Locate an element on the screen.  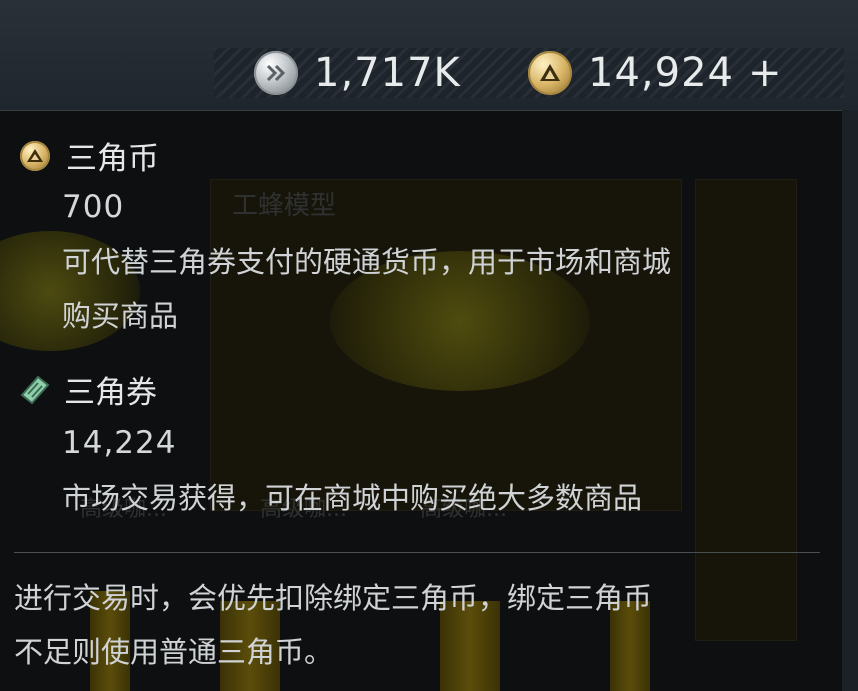
add-currency-button: + is located at coordinates (765, 73).